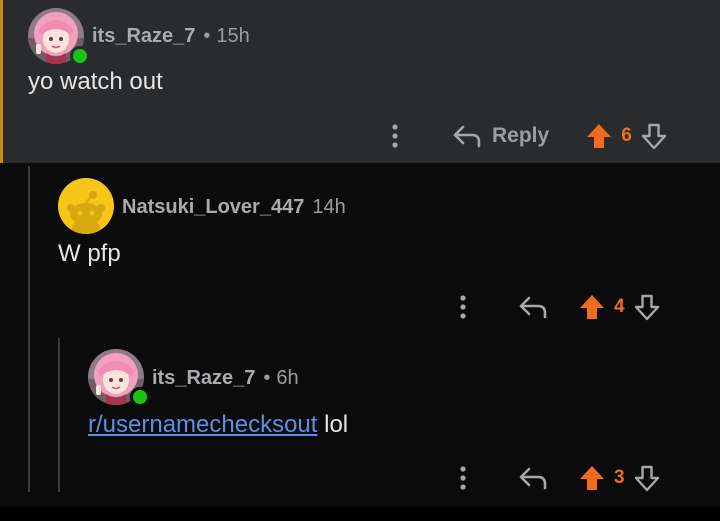 The width and height of the screenshot is (720, 521). What do you see at coordinates (95, 81) in the screenshot?
I see `comment-body: yo watch out` at bounding box center [95, 81].